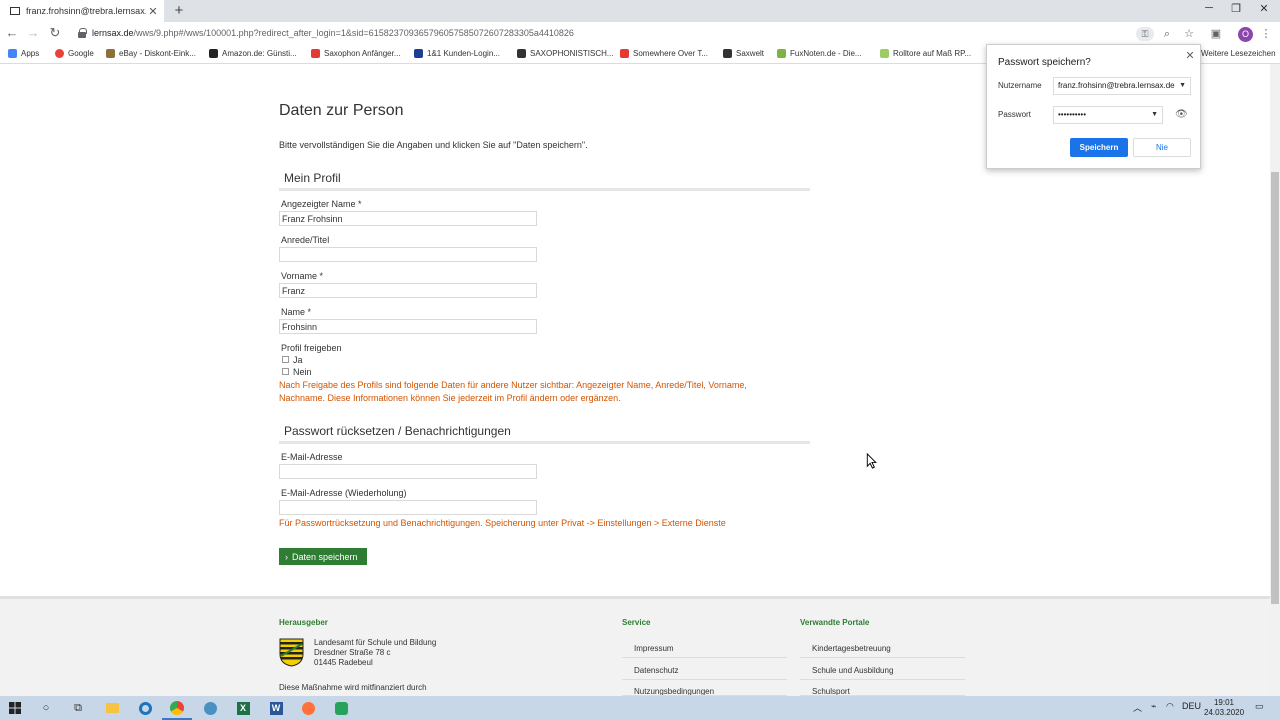  What do you see at coordinates (1238, 53) in the screenshot?
I see `bookmark-label: Weitere Lesezeichen` at bounding box center [1238, 53].